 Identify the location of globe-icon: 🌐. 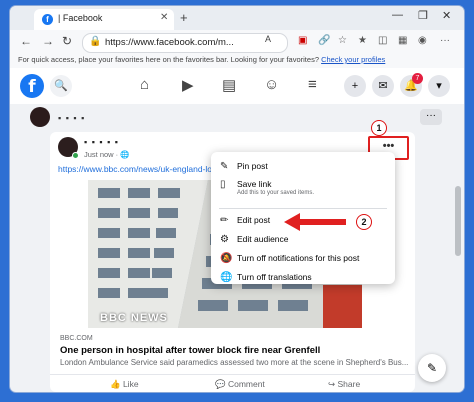
(226, 277).